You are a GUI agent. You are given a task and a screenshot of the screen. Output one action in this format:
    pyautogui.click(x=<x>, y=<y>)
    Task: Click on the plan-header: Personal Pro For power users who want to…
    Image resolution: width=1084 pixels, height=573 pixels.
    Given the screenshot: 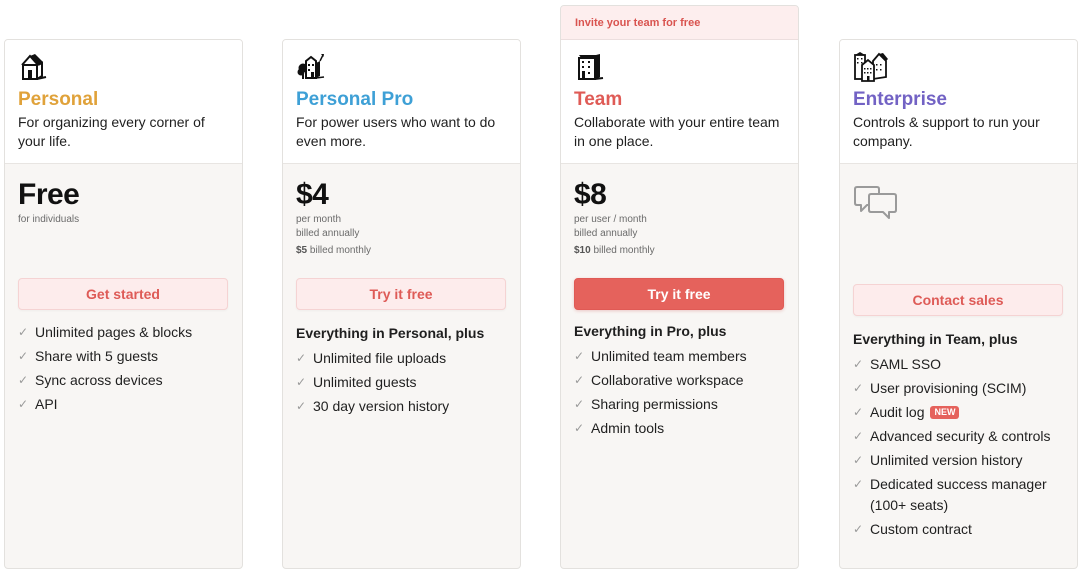 What is the action you would take?
    pyautogui.click(x=401, y=102)
    